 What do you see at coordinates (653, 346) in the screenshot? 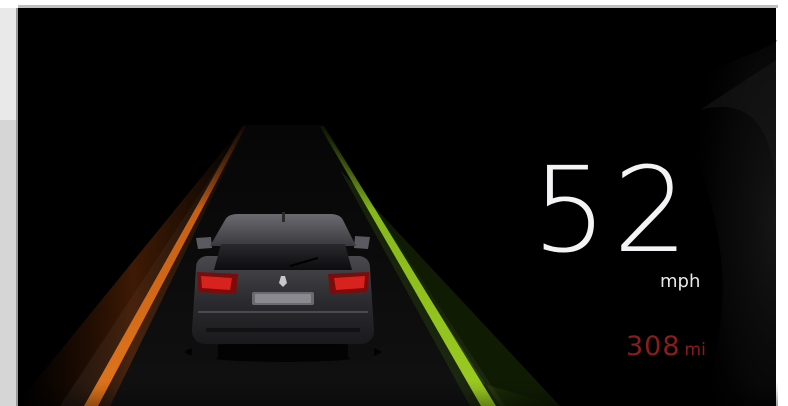
I see `range-value: 308` at bounding box center [653, 346].